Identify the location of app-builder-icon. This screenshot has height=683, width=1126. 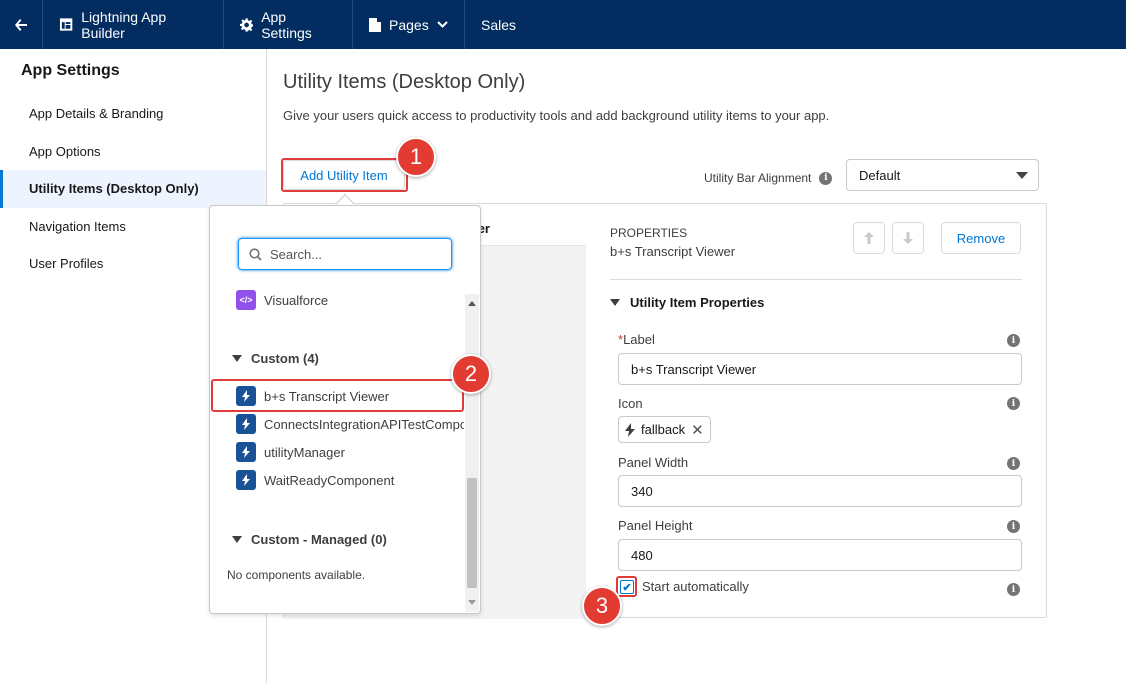
(66, 24).